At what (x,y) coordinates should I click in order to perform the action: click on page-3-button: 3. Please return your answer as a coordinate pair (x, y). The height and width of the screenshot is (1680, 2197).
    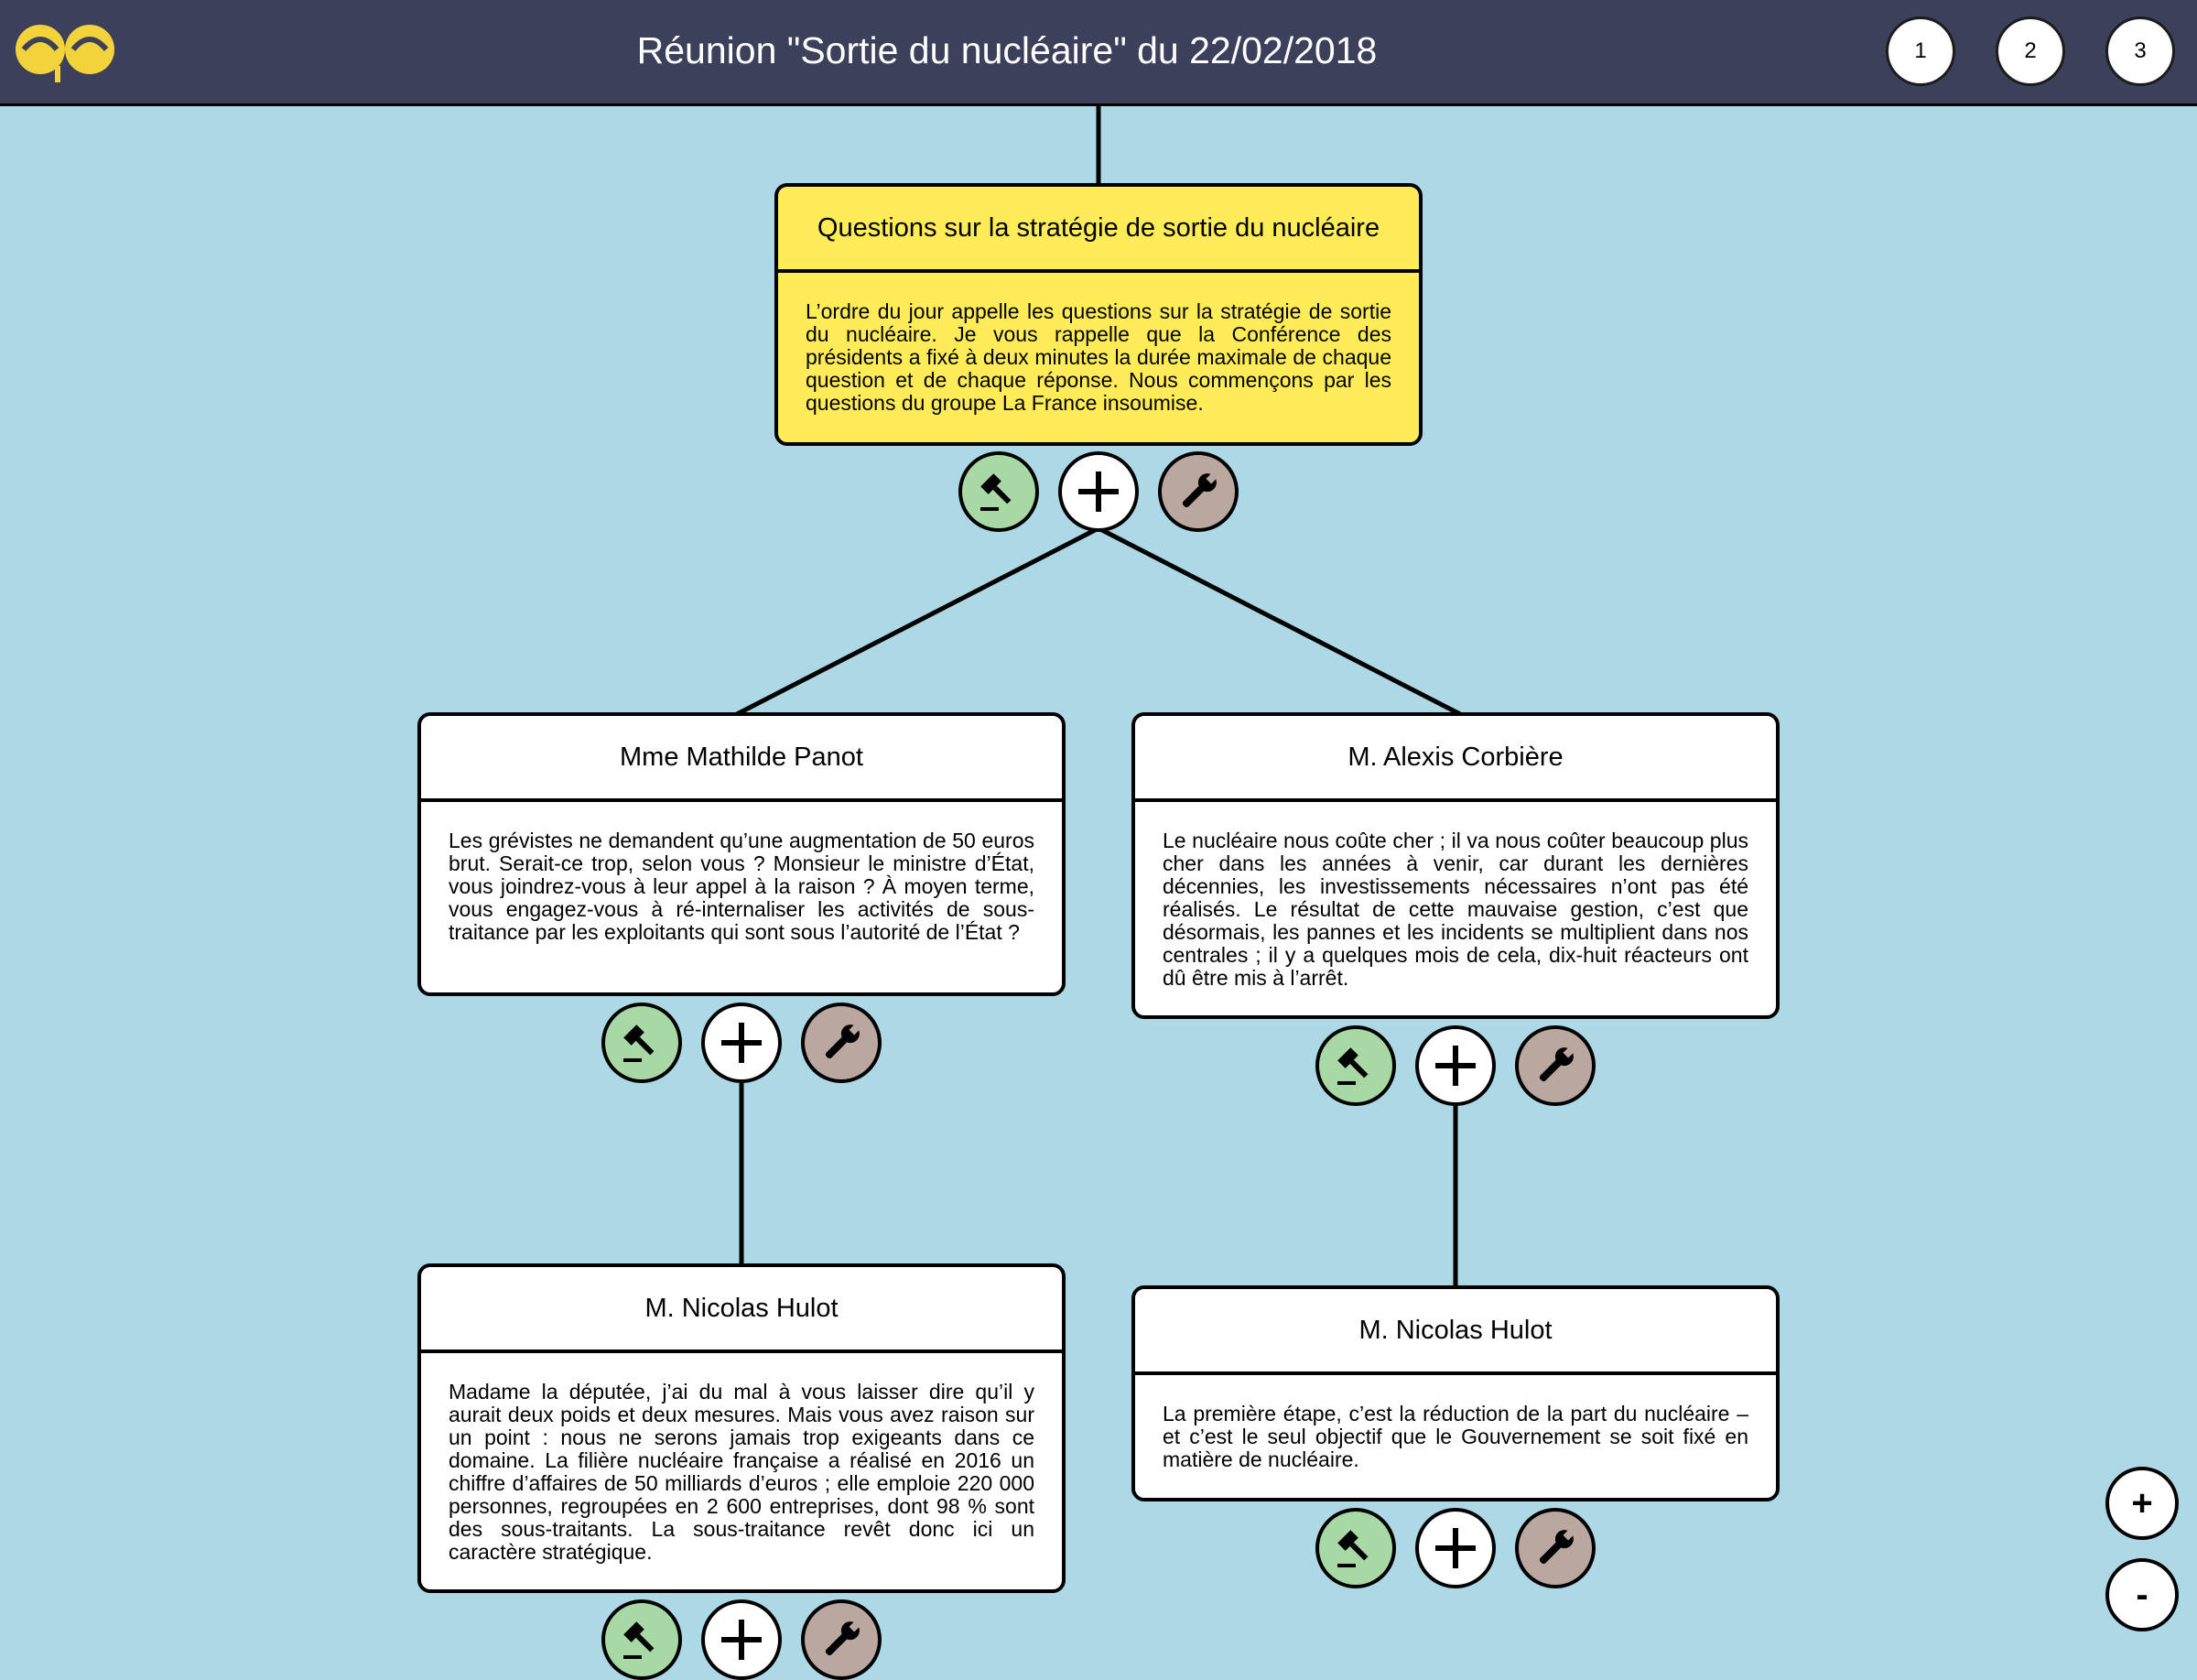
    Looking at the image, I should click on (2140, 51).